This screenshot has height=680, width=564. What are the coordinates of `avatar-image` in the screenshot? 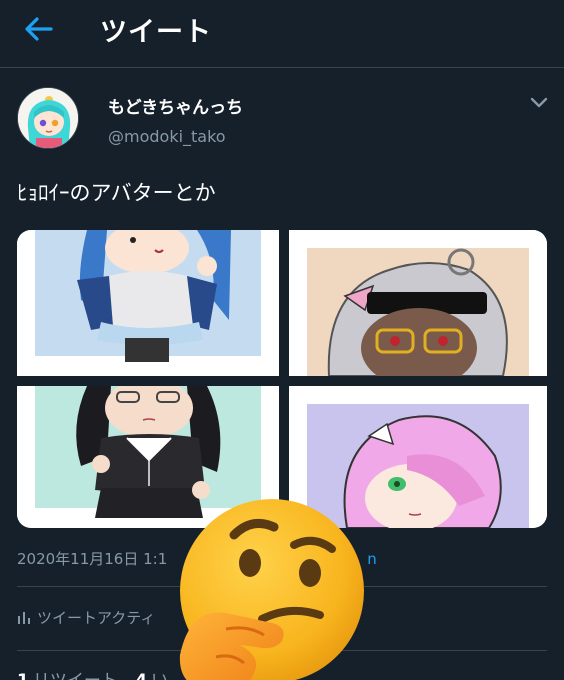 It's located at (48, 118).